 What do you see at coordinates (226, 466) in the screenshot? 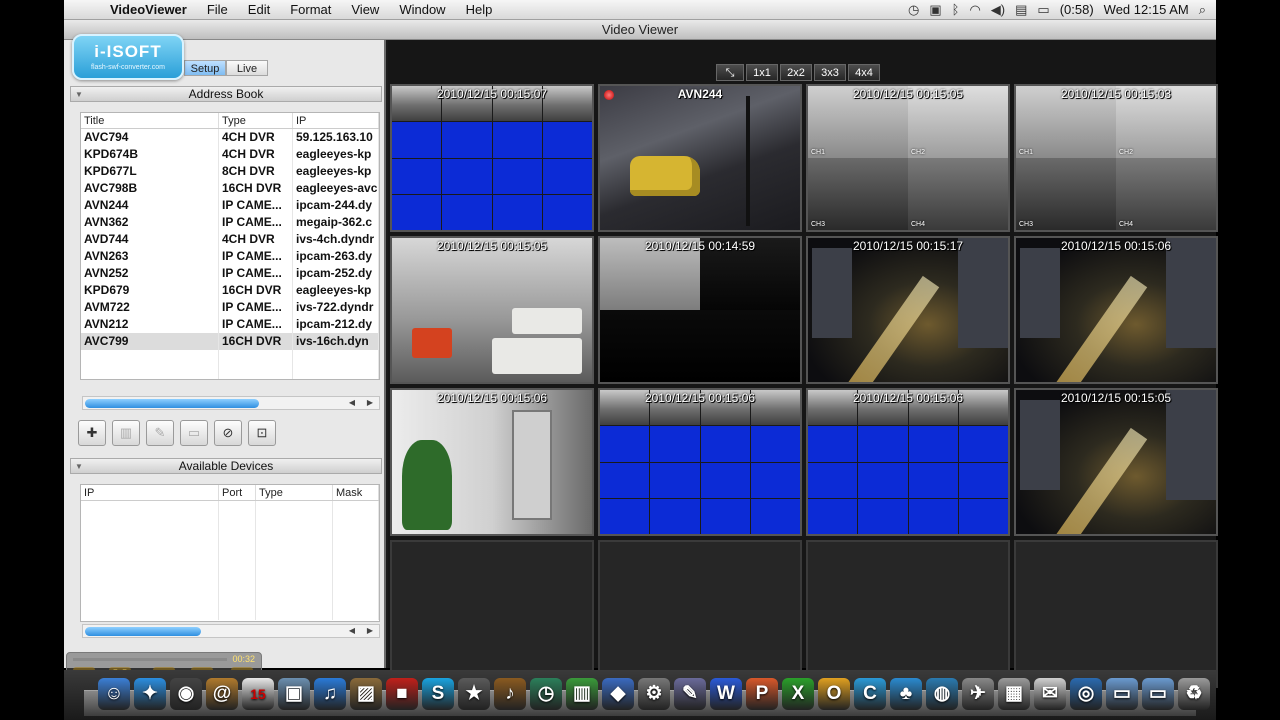
I see `available-devices-header: ▼ Available Devices` at bounding box center [226, 466].